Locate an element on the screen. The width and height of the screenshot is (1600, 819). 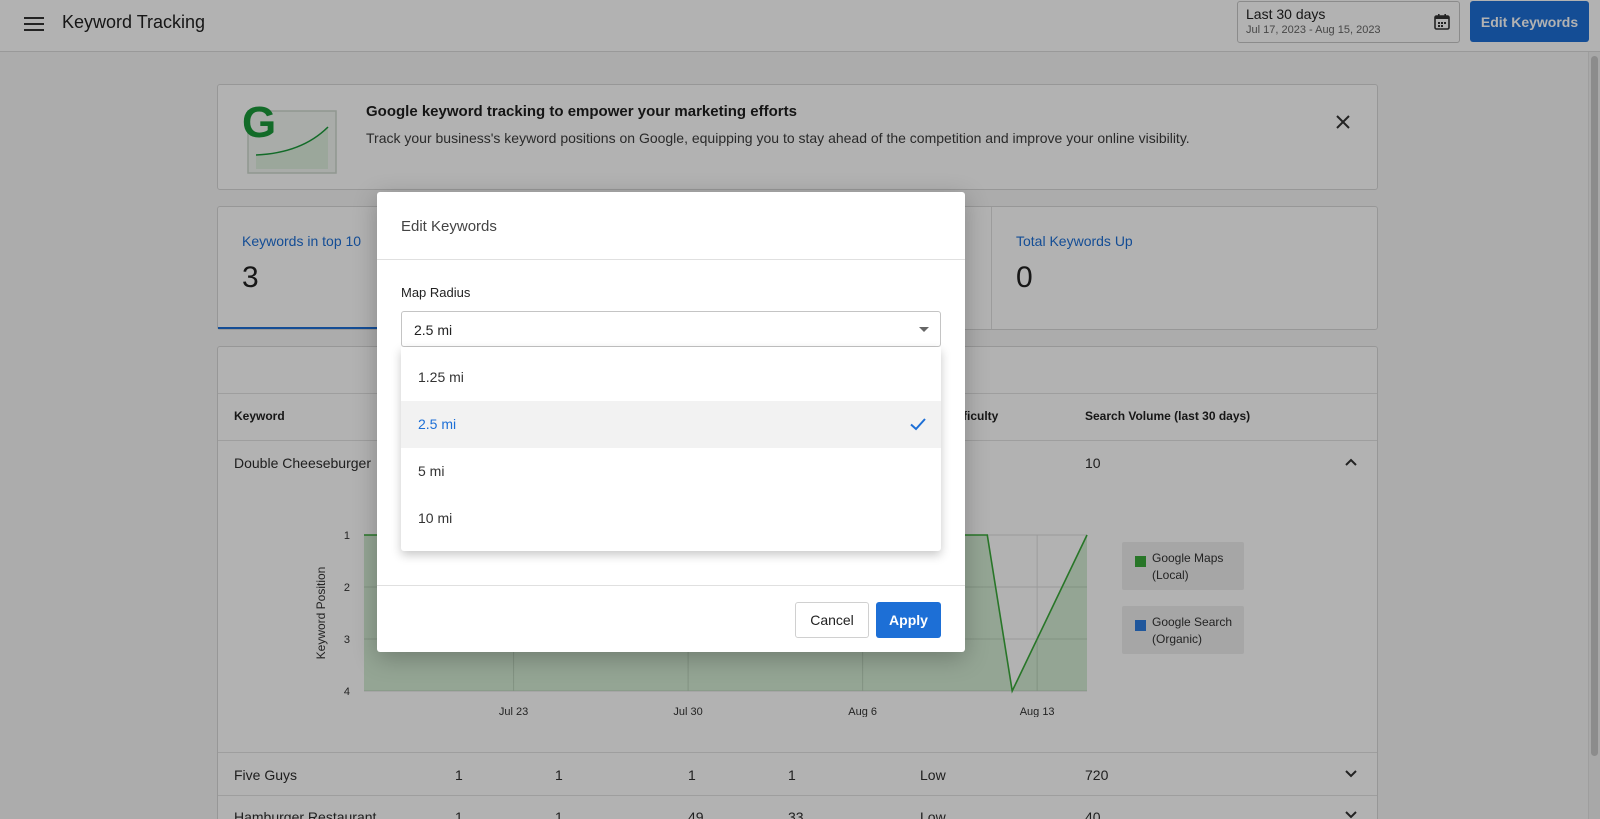
caret-down-icon is located at coordinates (924, 329).